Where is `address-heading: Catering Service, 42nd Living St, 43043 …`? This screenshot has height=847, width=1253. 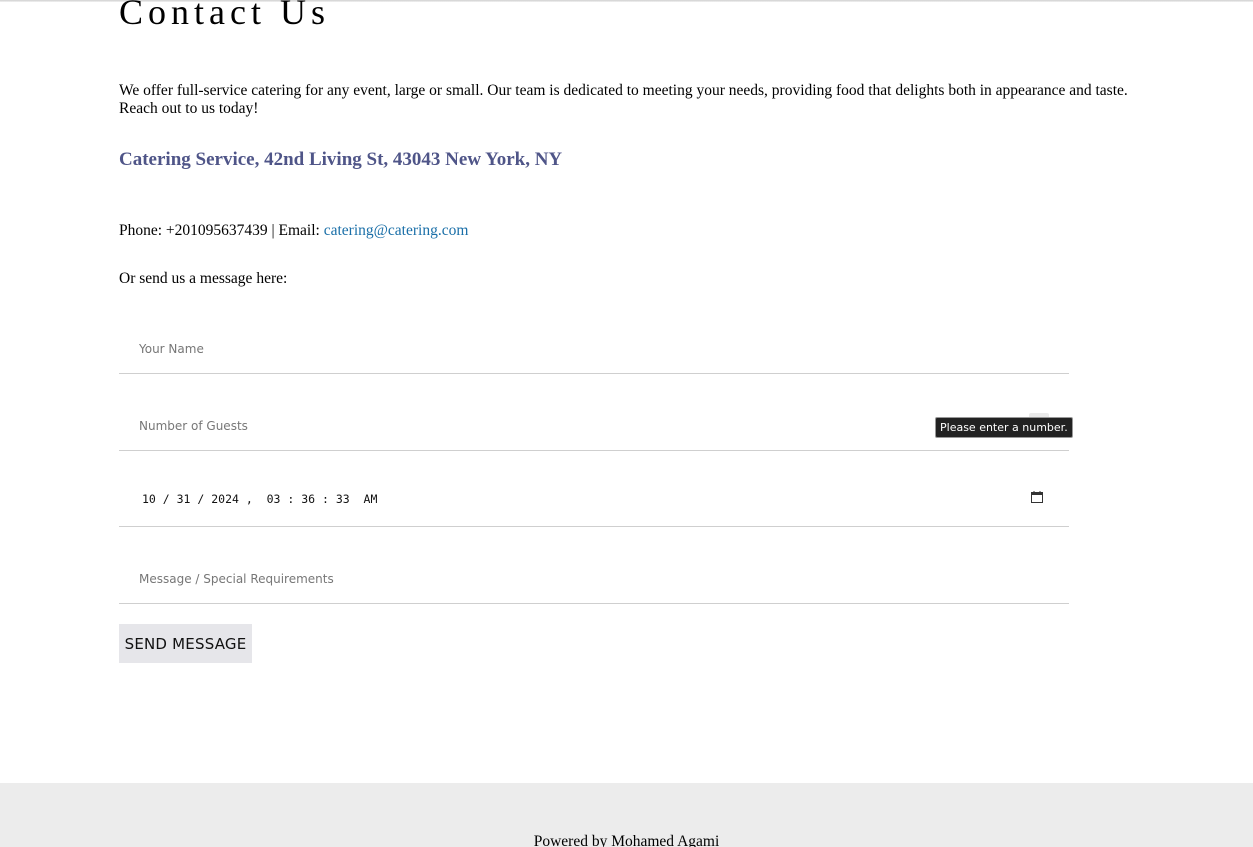
address-heading: Catering Service, 42nd Living St, 43043 … is located at coordinates (341, 159).